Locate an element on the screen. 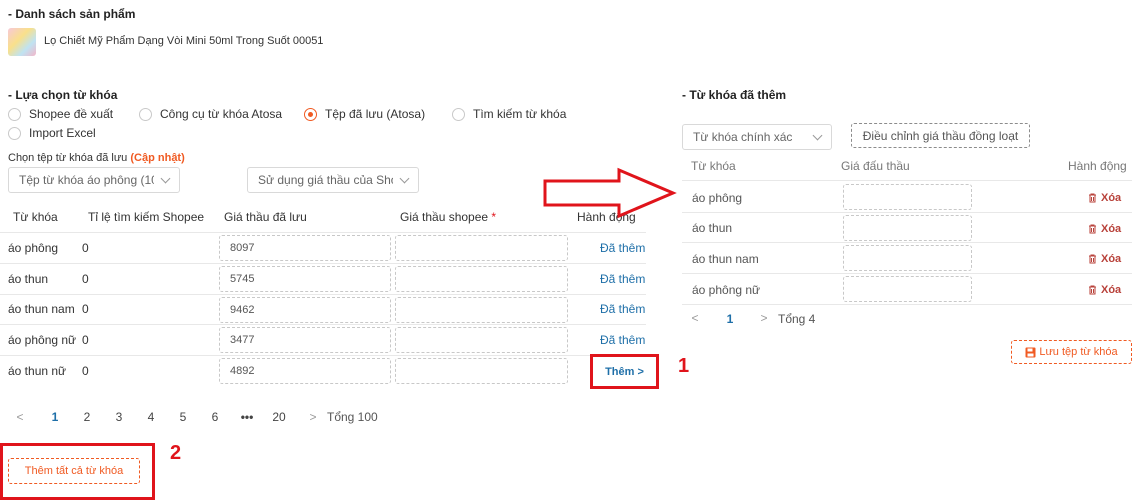 This screenshot has height=504, width=1141. pagination-next: > is located at coordinates (313, 417).